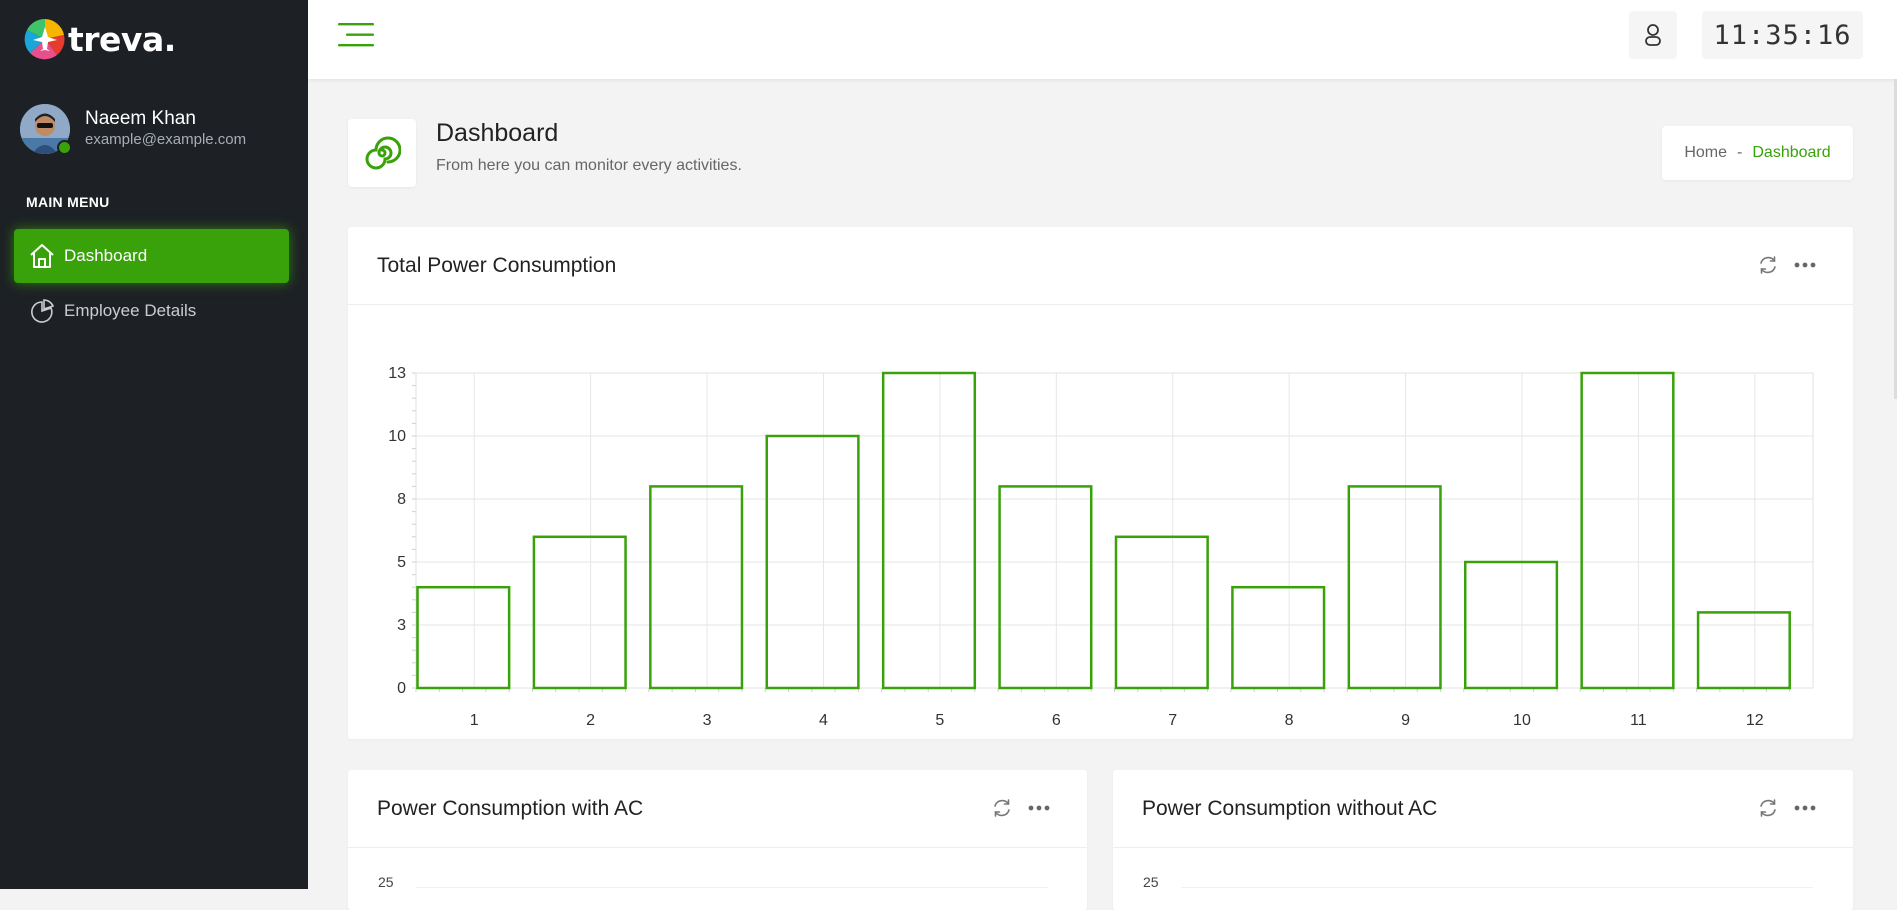 This screenshot has width=1897, height=910. Describe the element at coordinates (497, 133) in the screenshot. I see `page-title: Dashboard` at that location.